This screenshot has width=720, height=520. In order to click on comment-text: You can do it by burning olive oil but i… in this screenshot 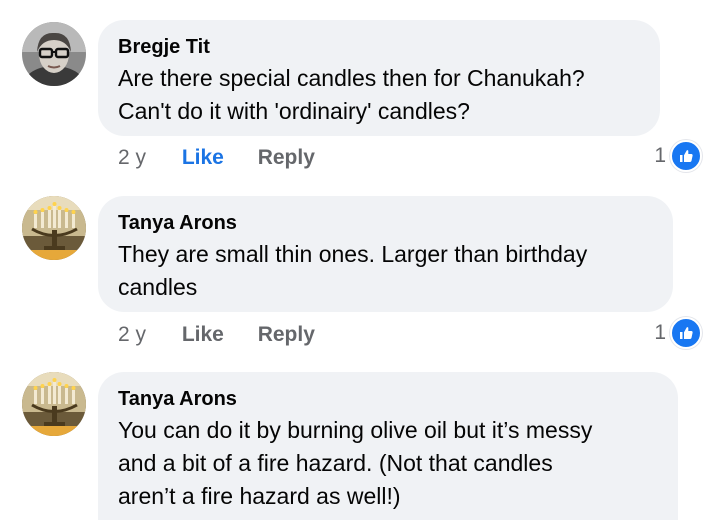, I will do `click(355, 463)`.